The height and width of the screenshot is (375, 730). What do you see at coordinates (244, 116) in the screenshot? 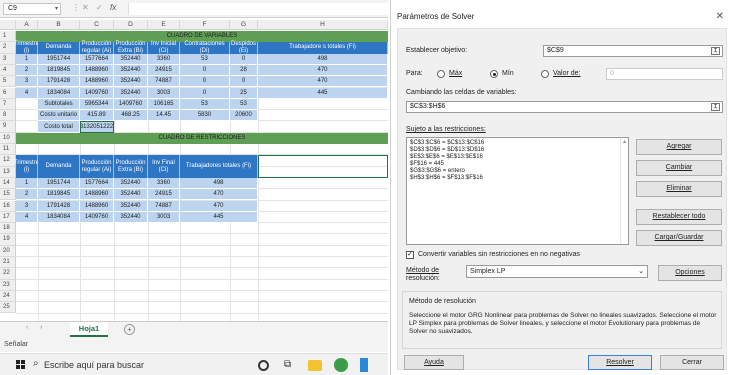
I see `table-cell: 20600` at bounding box center [244, 116].